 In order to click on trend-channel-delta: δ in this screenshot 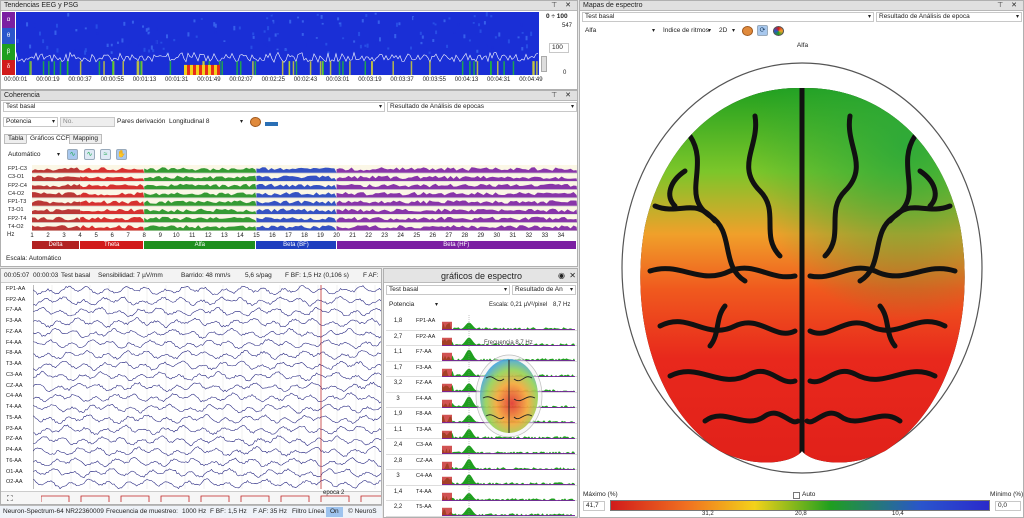, I will do `click(8, 67)`.